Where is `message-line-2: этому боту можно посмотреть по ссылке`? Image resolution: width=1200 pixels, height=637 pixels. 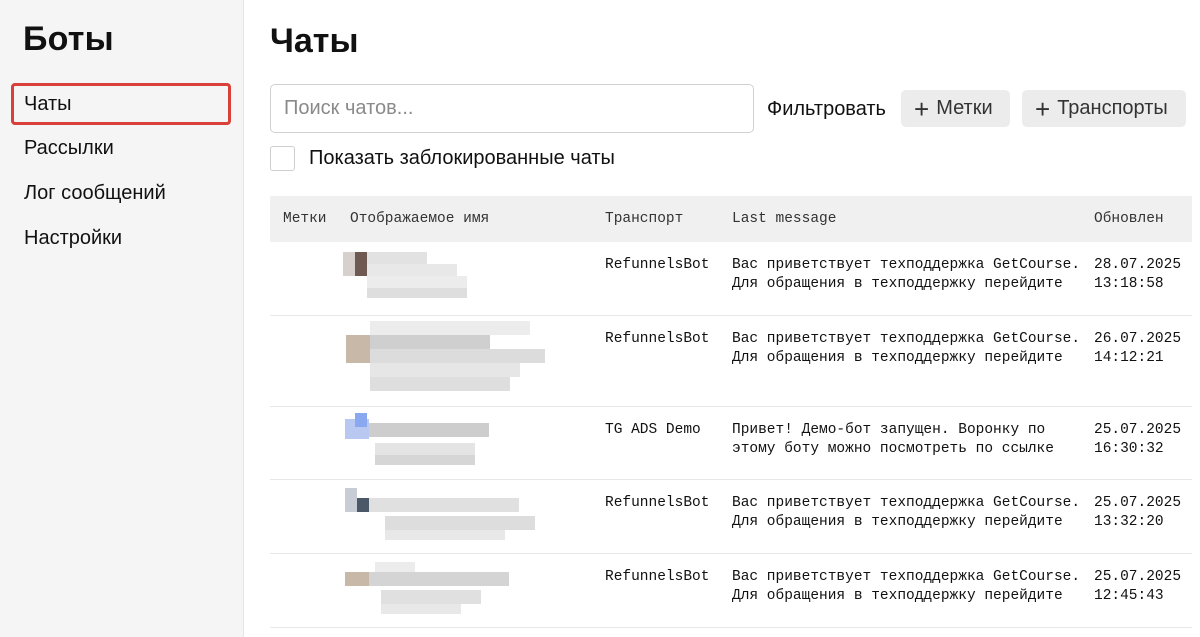
message-line-2: этому боту можно посмотреть по ссылке is located at coordinates (893, 449).